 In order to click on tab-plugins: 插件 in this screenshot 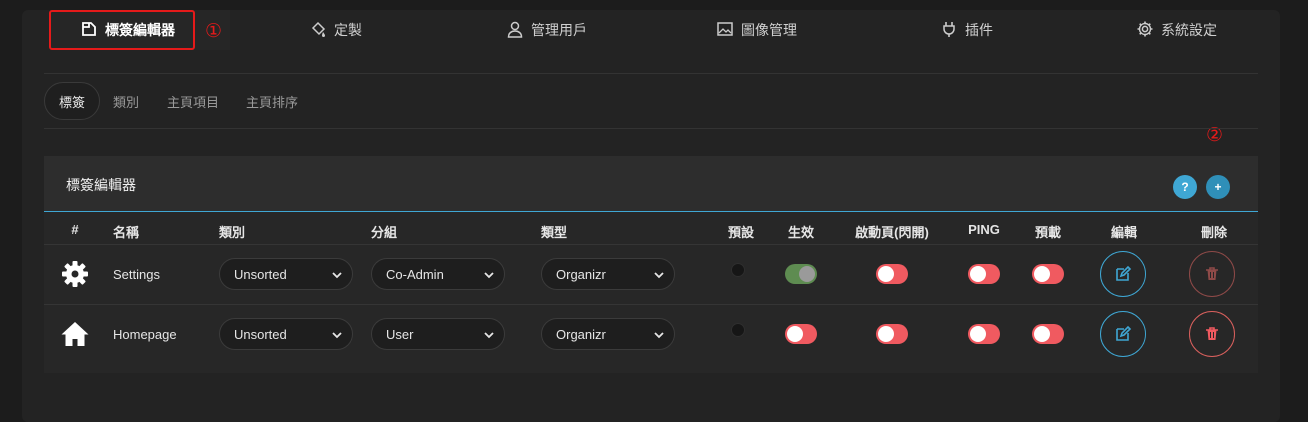, I will do `click(966, 30)`.